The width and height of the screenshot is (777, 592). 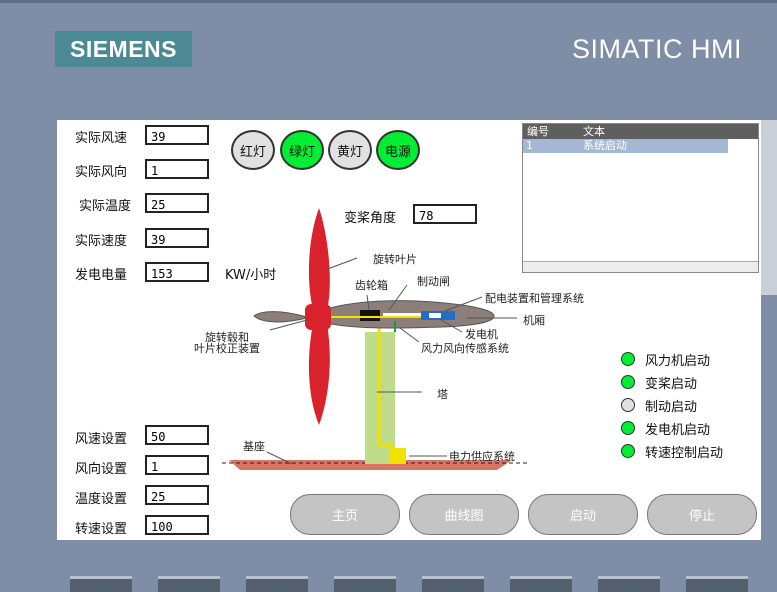 I want to click on alarm-view: 编号 文本 1 系统启动, so click(x=640, y=198).